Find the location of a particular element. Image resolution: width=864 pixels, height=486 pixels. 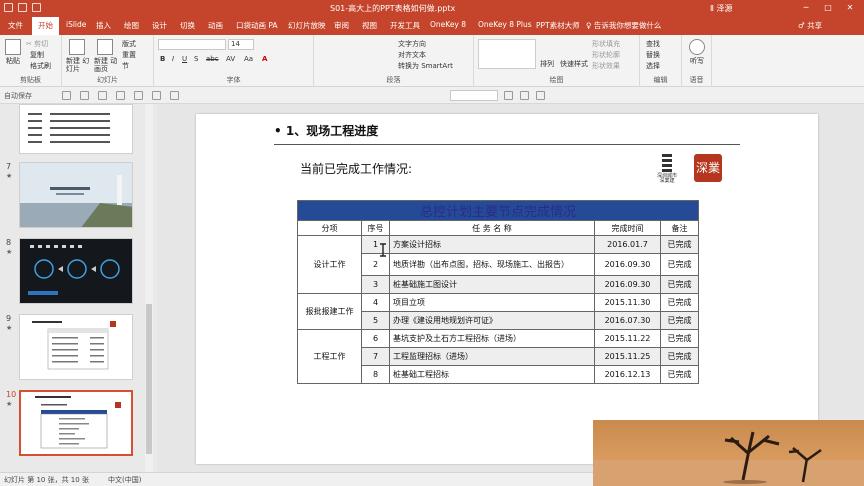

shape-icon is located at coordinates (174, 95).